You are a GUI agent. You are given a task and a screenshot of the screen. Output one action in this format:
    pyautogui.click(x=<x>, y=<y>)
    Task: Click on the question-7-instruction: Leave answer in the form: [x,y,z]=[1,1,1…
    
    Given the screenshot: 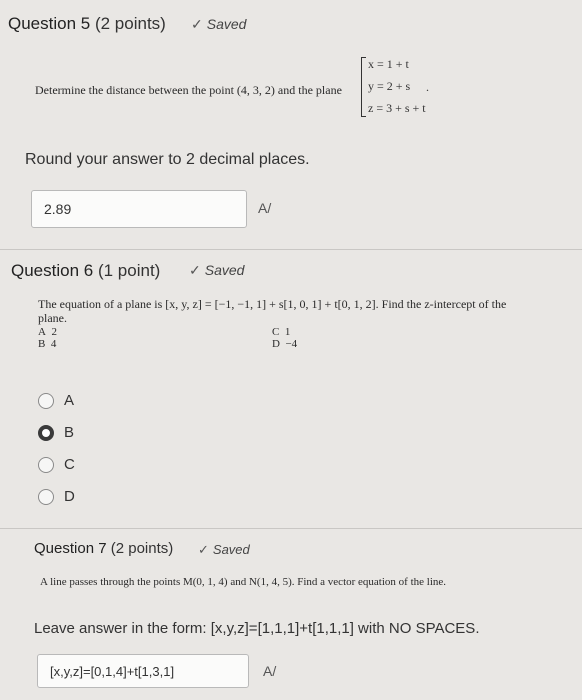 What is the action you would take?
    pyautogui.click(x=257, y=628)
    